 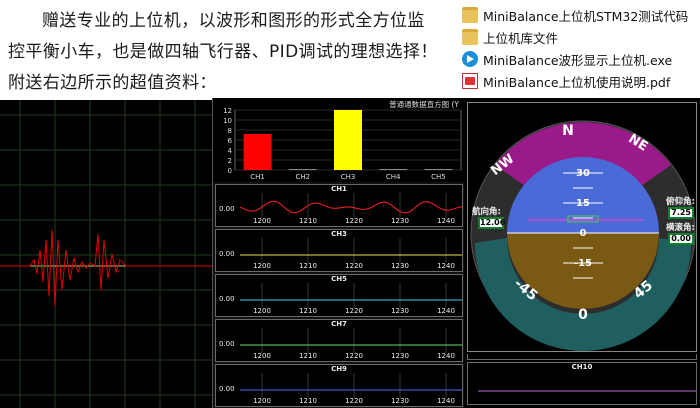 I want to click on bar-chart: 121086420CH1 CH2 CH3 CH4 CH5, so click(x=342, y=144).